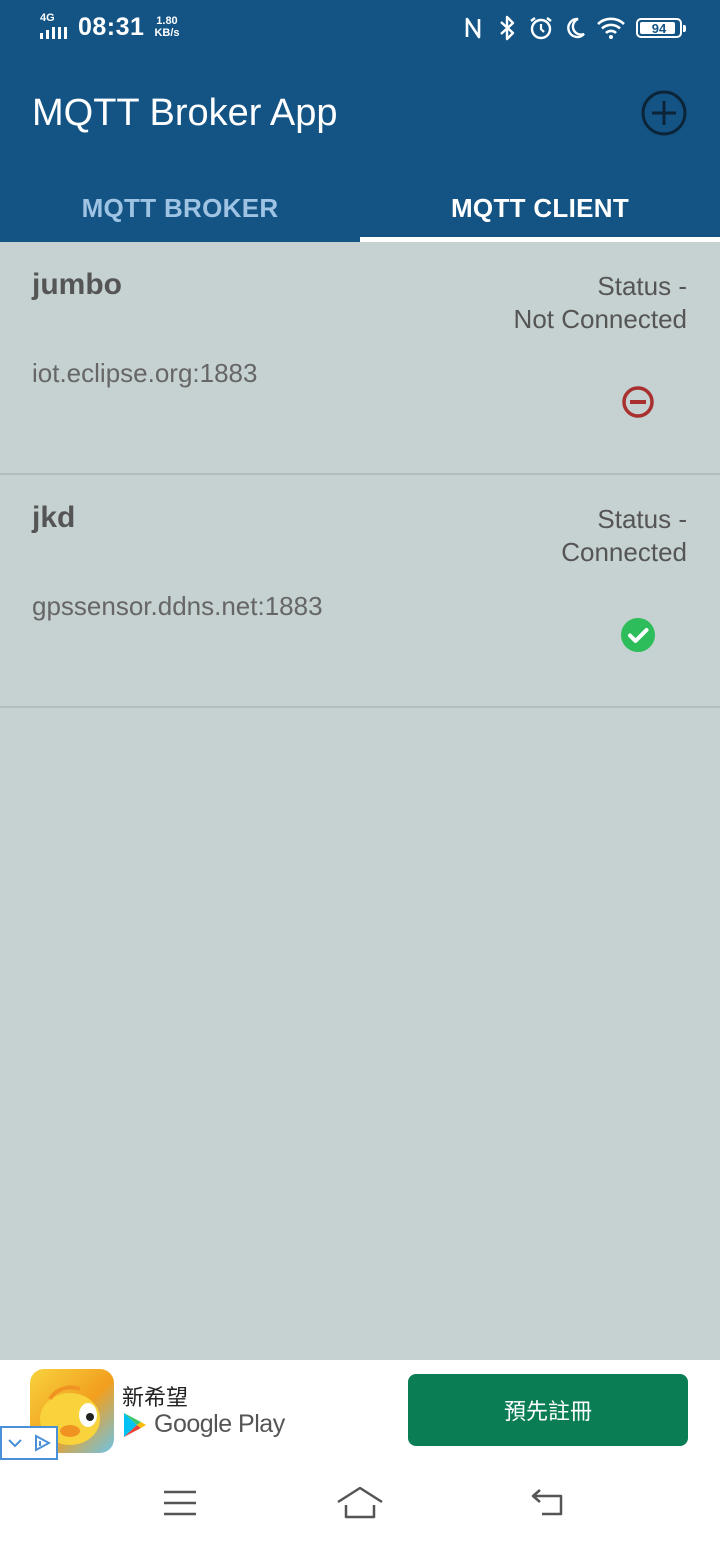 This screenshot has height=1544, width=720. I want to click on bluetooth-icon, so click(507, 28).